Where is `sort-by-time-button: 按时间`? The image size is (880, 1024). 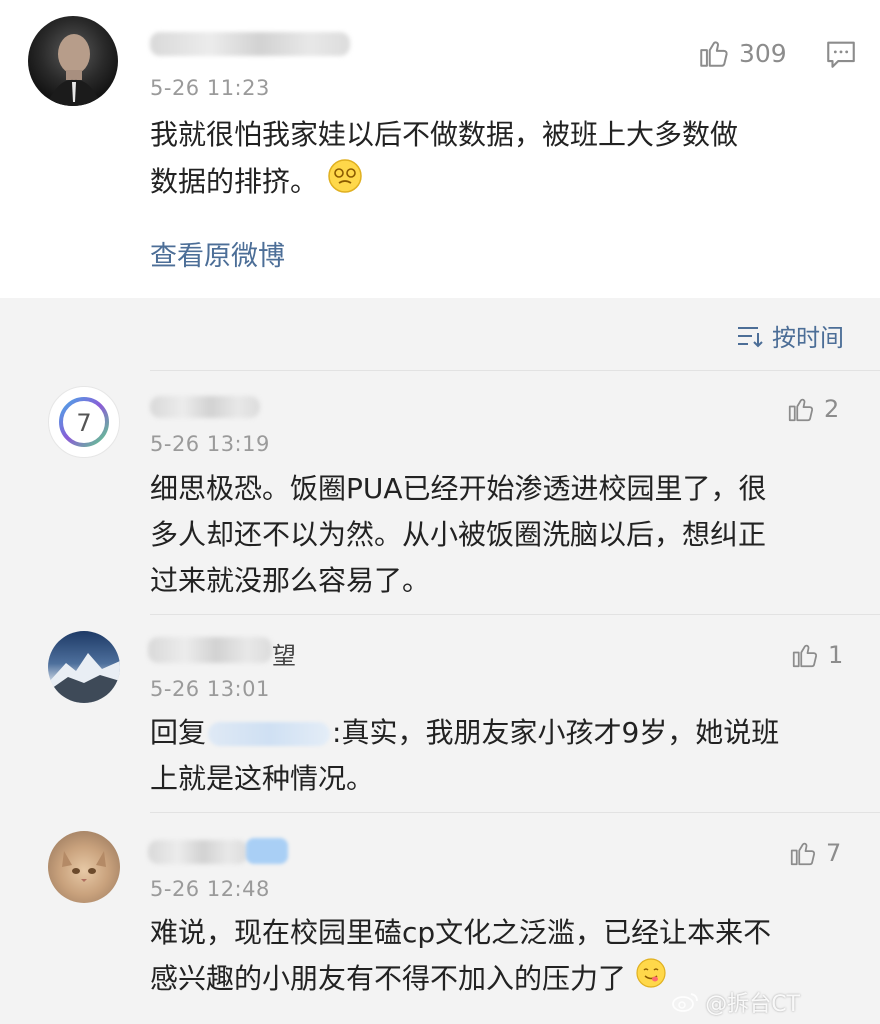 sort-by-time-button: 按时间 is located at coordinates (790, 335).